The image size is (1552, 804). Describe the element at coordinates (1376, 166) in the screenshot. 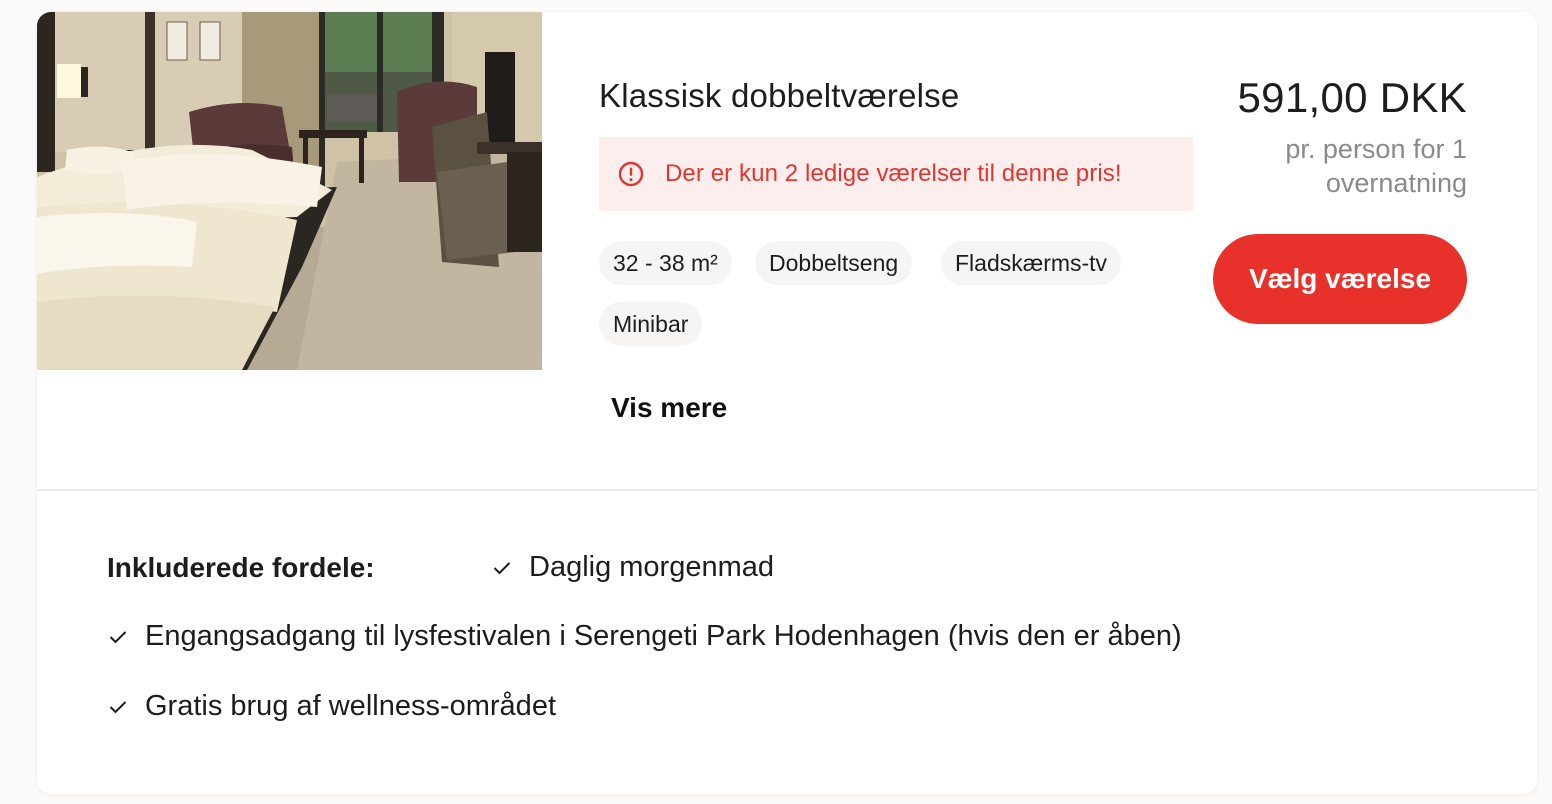

I see `price-note: pr. person for 1 overnatning` at that location.